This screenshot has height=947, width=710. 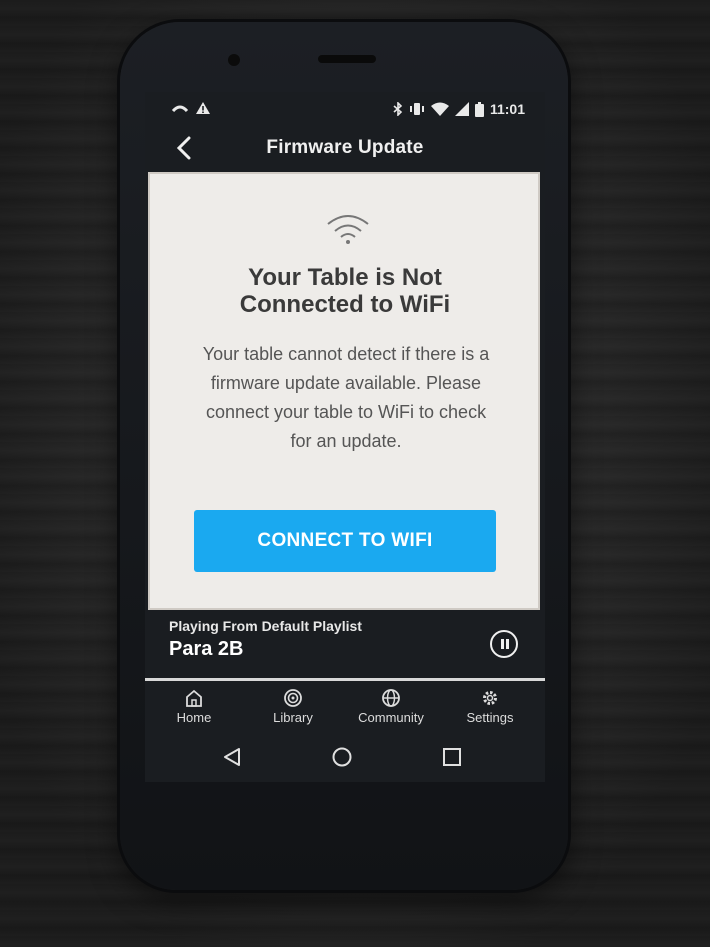 I want to click on tab-community: Community, so click(x=391, y=706).